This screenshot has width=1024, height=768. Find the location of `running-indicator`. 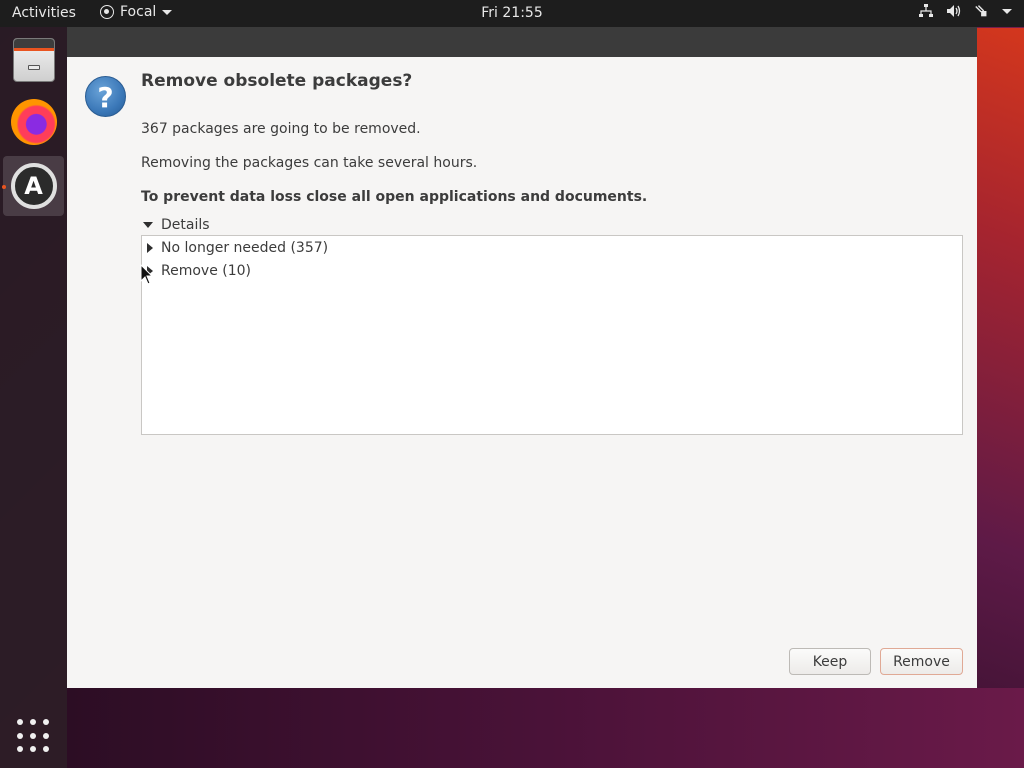

running-indicator is located at coordinates (4, 187).